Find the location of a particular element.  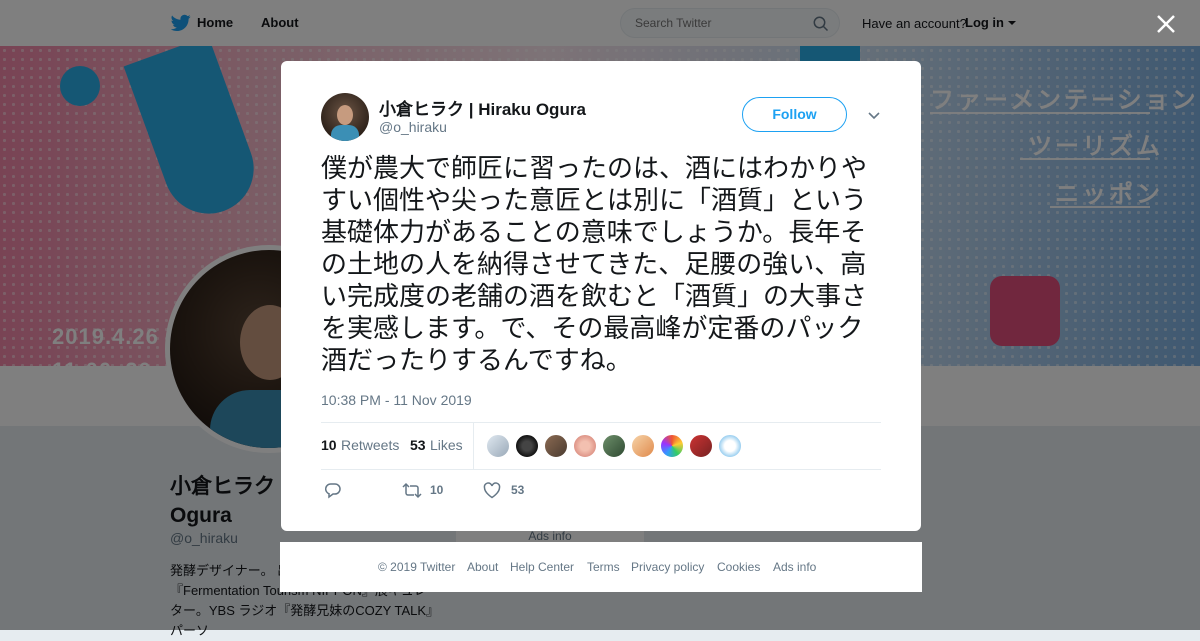

avatar-face is located at coordinates (345, 115).